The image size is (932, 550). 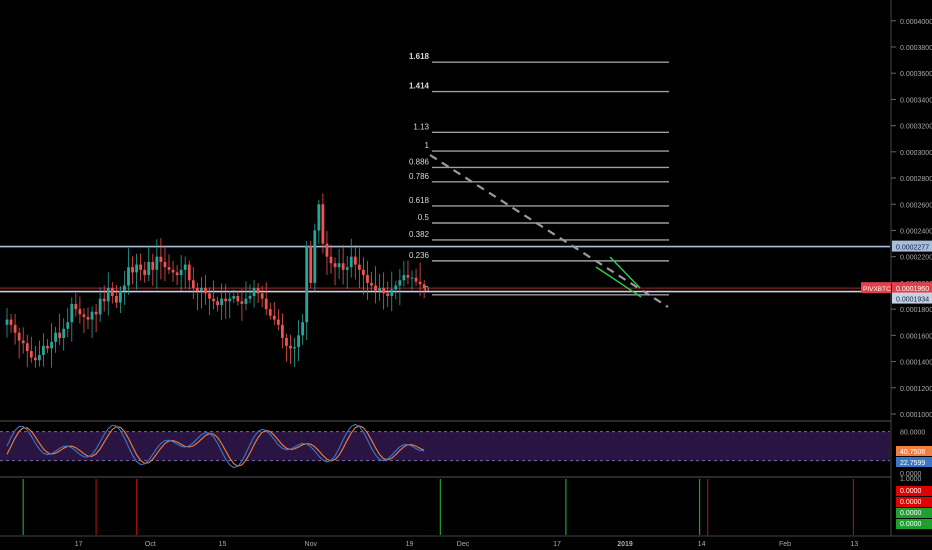 What do you see at coordinates (419, 56) in the screenshot?
I see `fib-level-label: 1.618` at bounding box center [419, 56].